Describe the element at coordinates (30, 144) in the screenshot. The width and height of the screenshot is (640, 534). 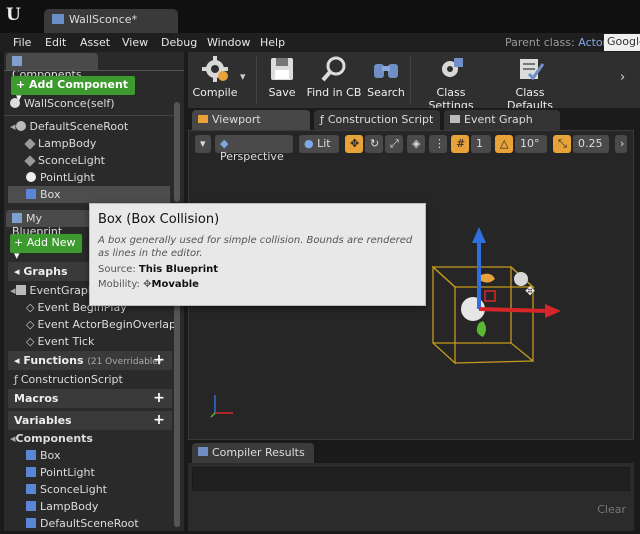
I see `mesh-icon` at that location.